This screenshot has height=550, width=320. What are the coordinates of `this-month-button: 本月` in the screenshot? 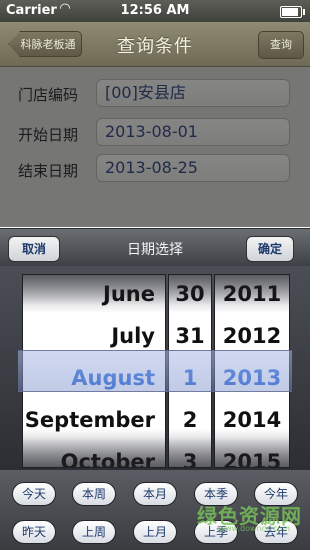 It's located at (155, 494).